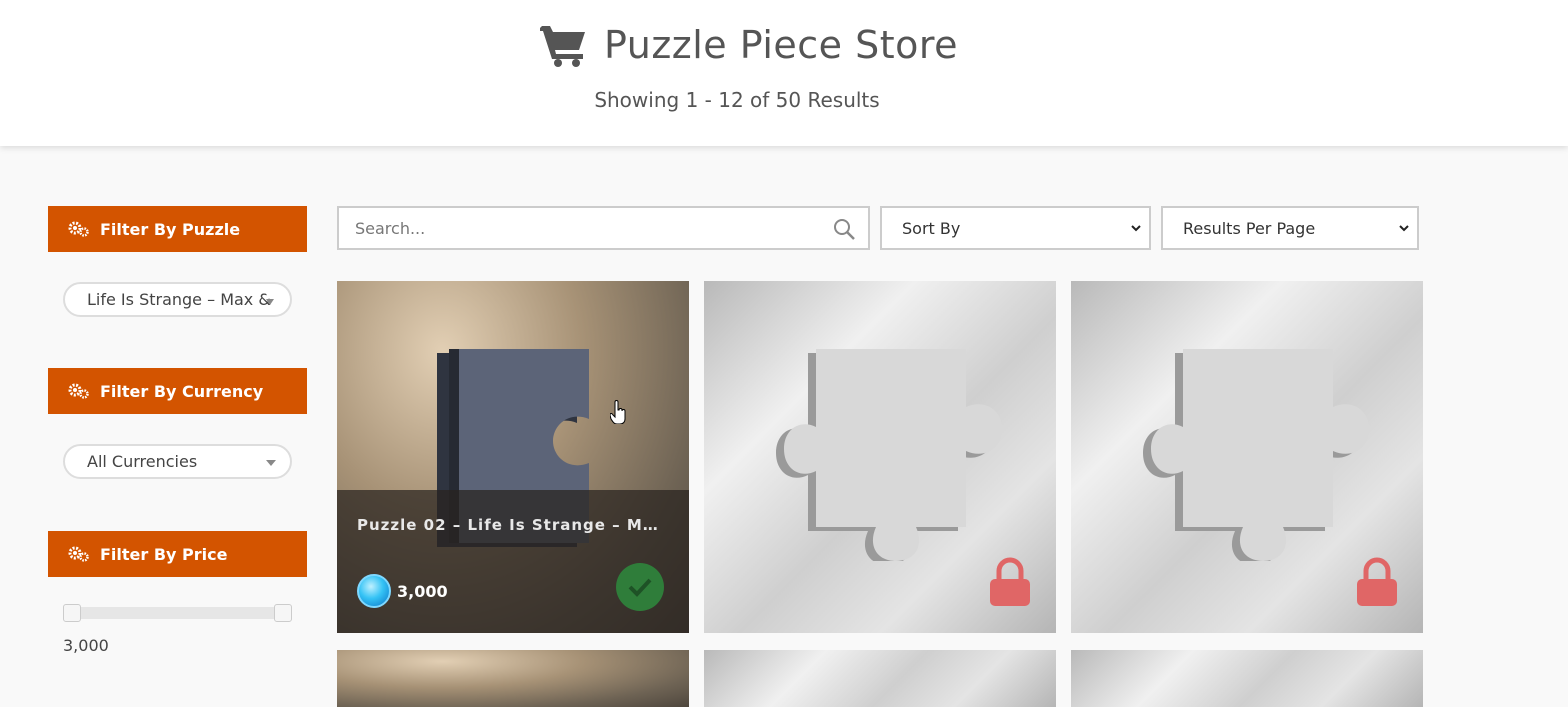 This screenshot has height=707, width=1568. Describe the element at coordinates (164, 554) in the screenshot. I see `filter-by-price-title: Filter By Price` at that location.